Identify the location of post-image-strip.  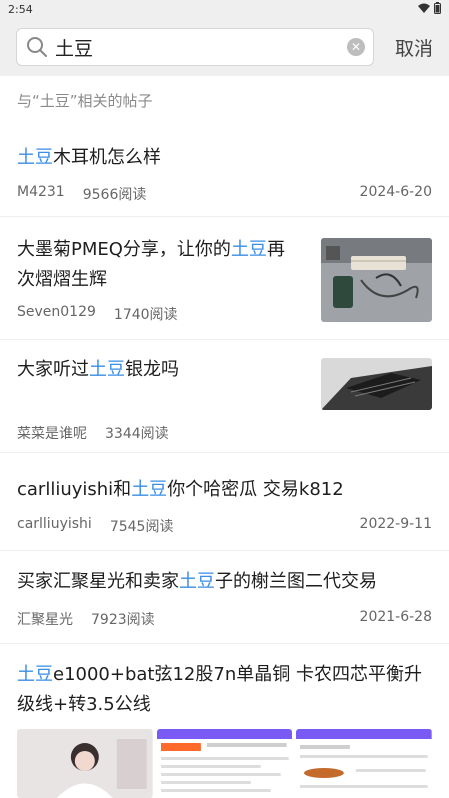
(225, 763).